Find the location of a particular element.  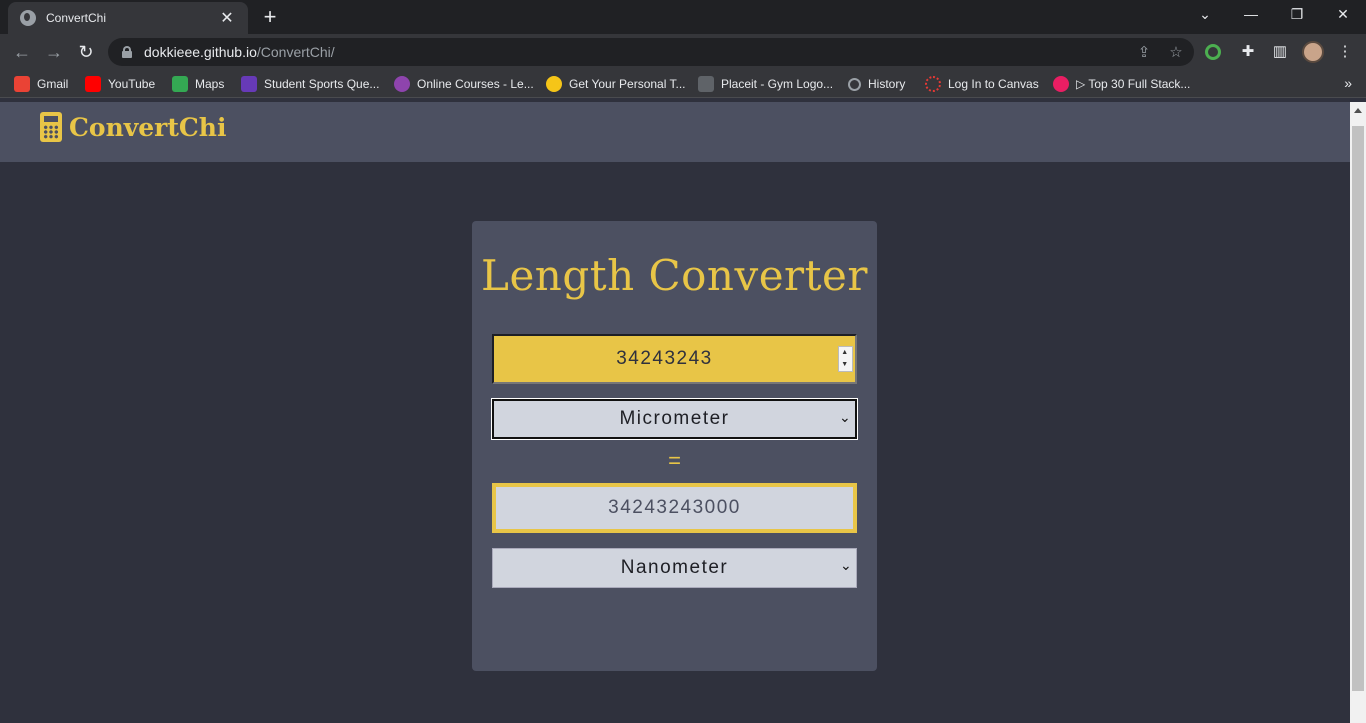

scrollbar-thumb is located at coordinates (1358, 408).